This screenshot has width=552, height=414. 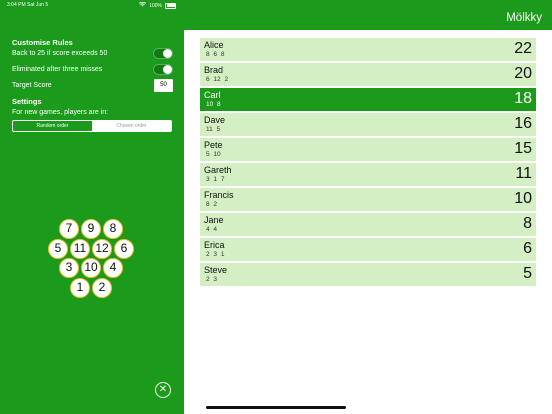 What do you see at coordinates (80, 288) in the screenshot?
I see `pin-1: 1` at bounding box center [80, 288].